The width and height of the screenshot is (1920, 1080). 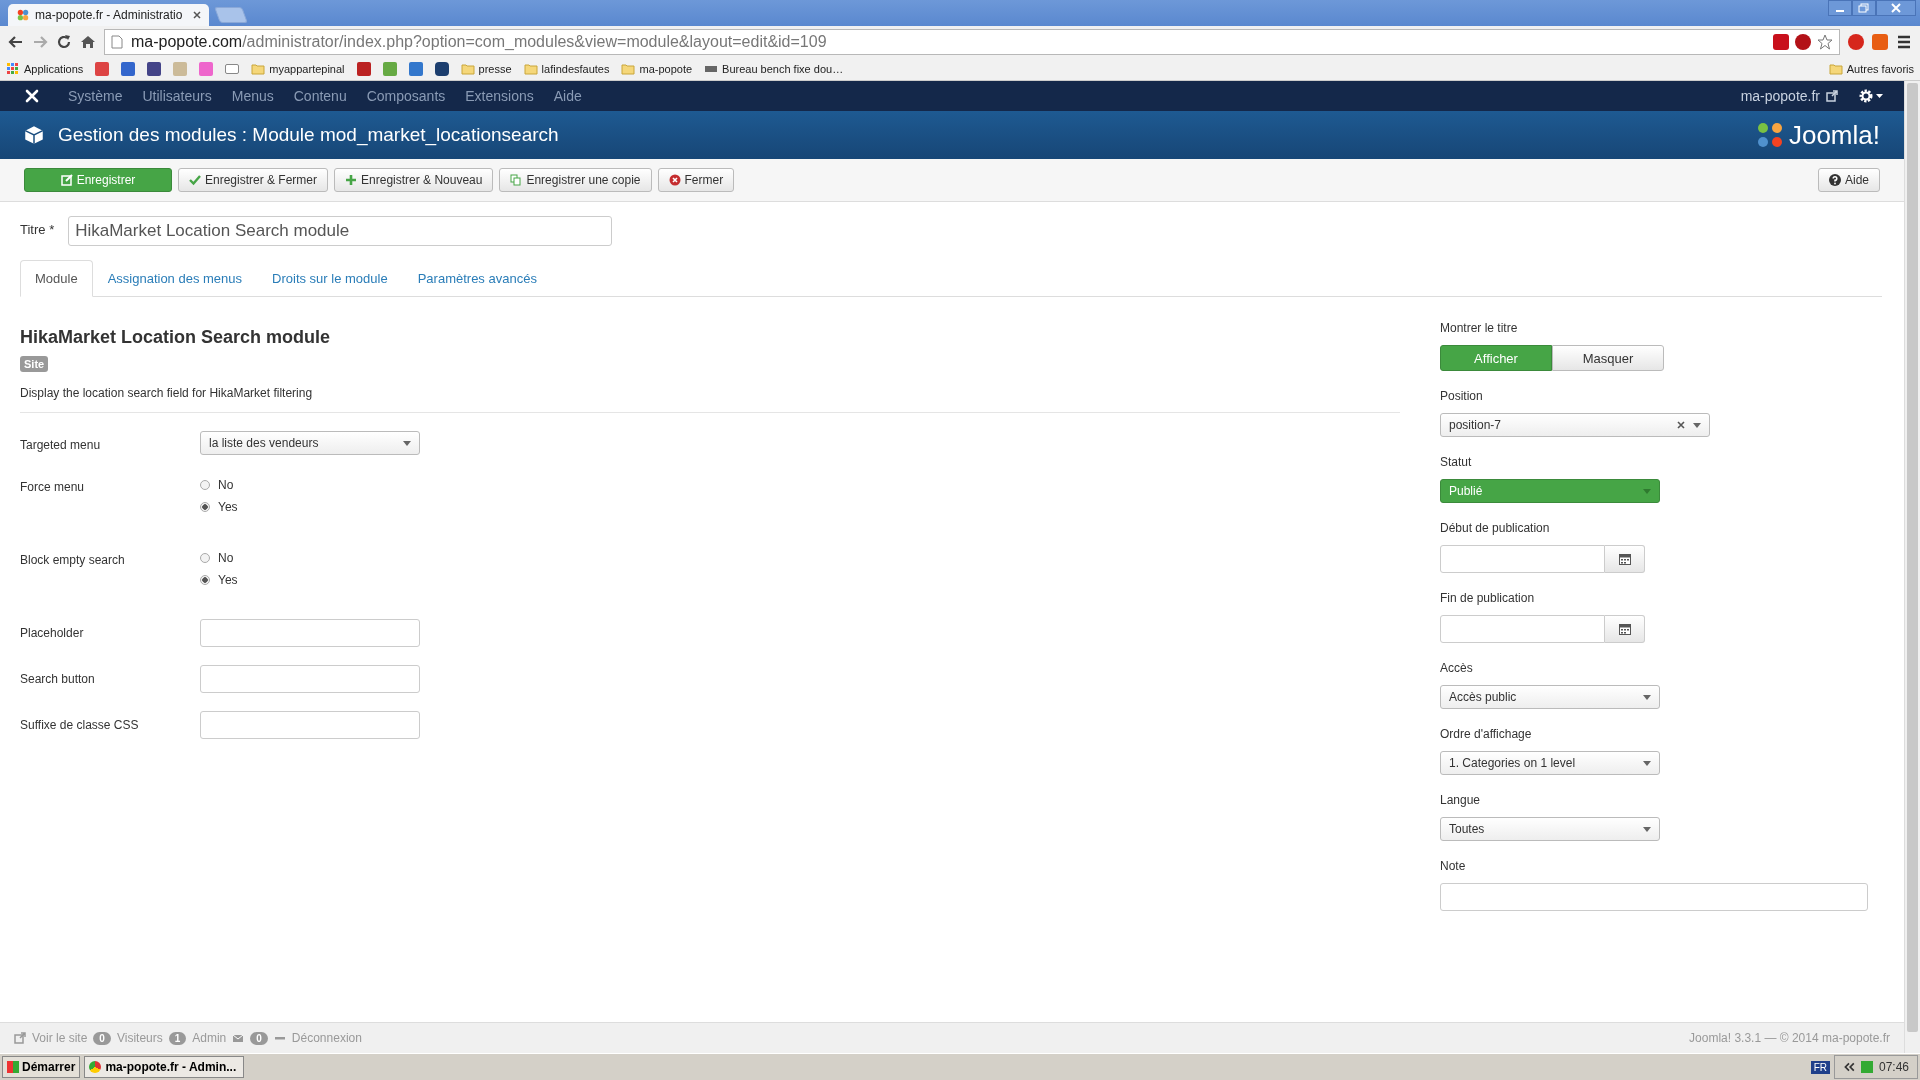 What do you see at coordinates (177, 1038) in the screenshot?
I see `count-badge: 1` at bounding box center [177, 1038].